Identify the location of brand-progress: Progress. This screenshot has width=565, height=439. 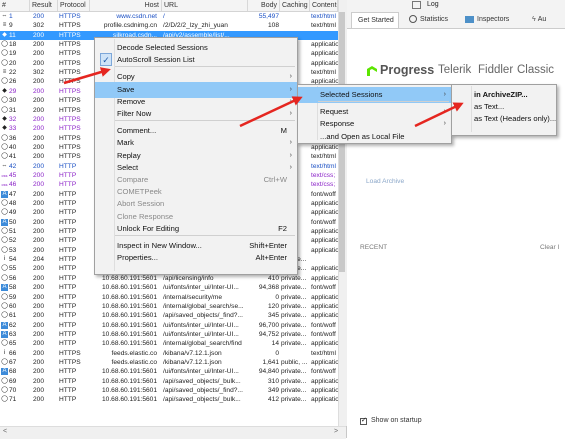
(407, 70).